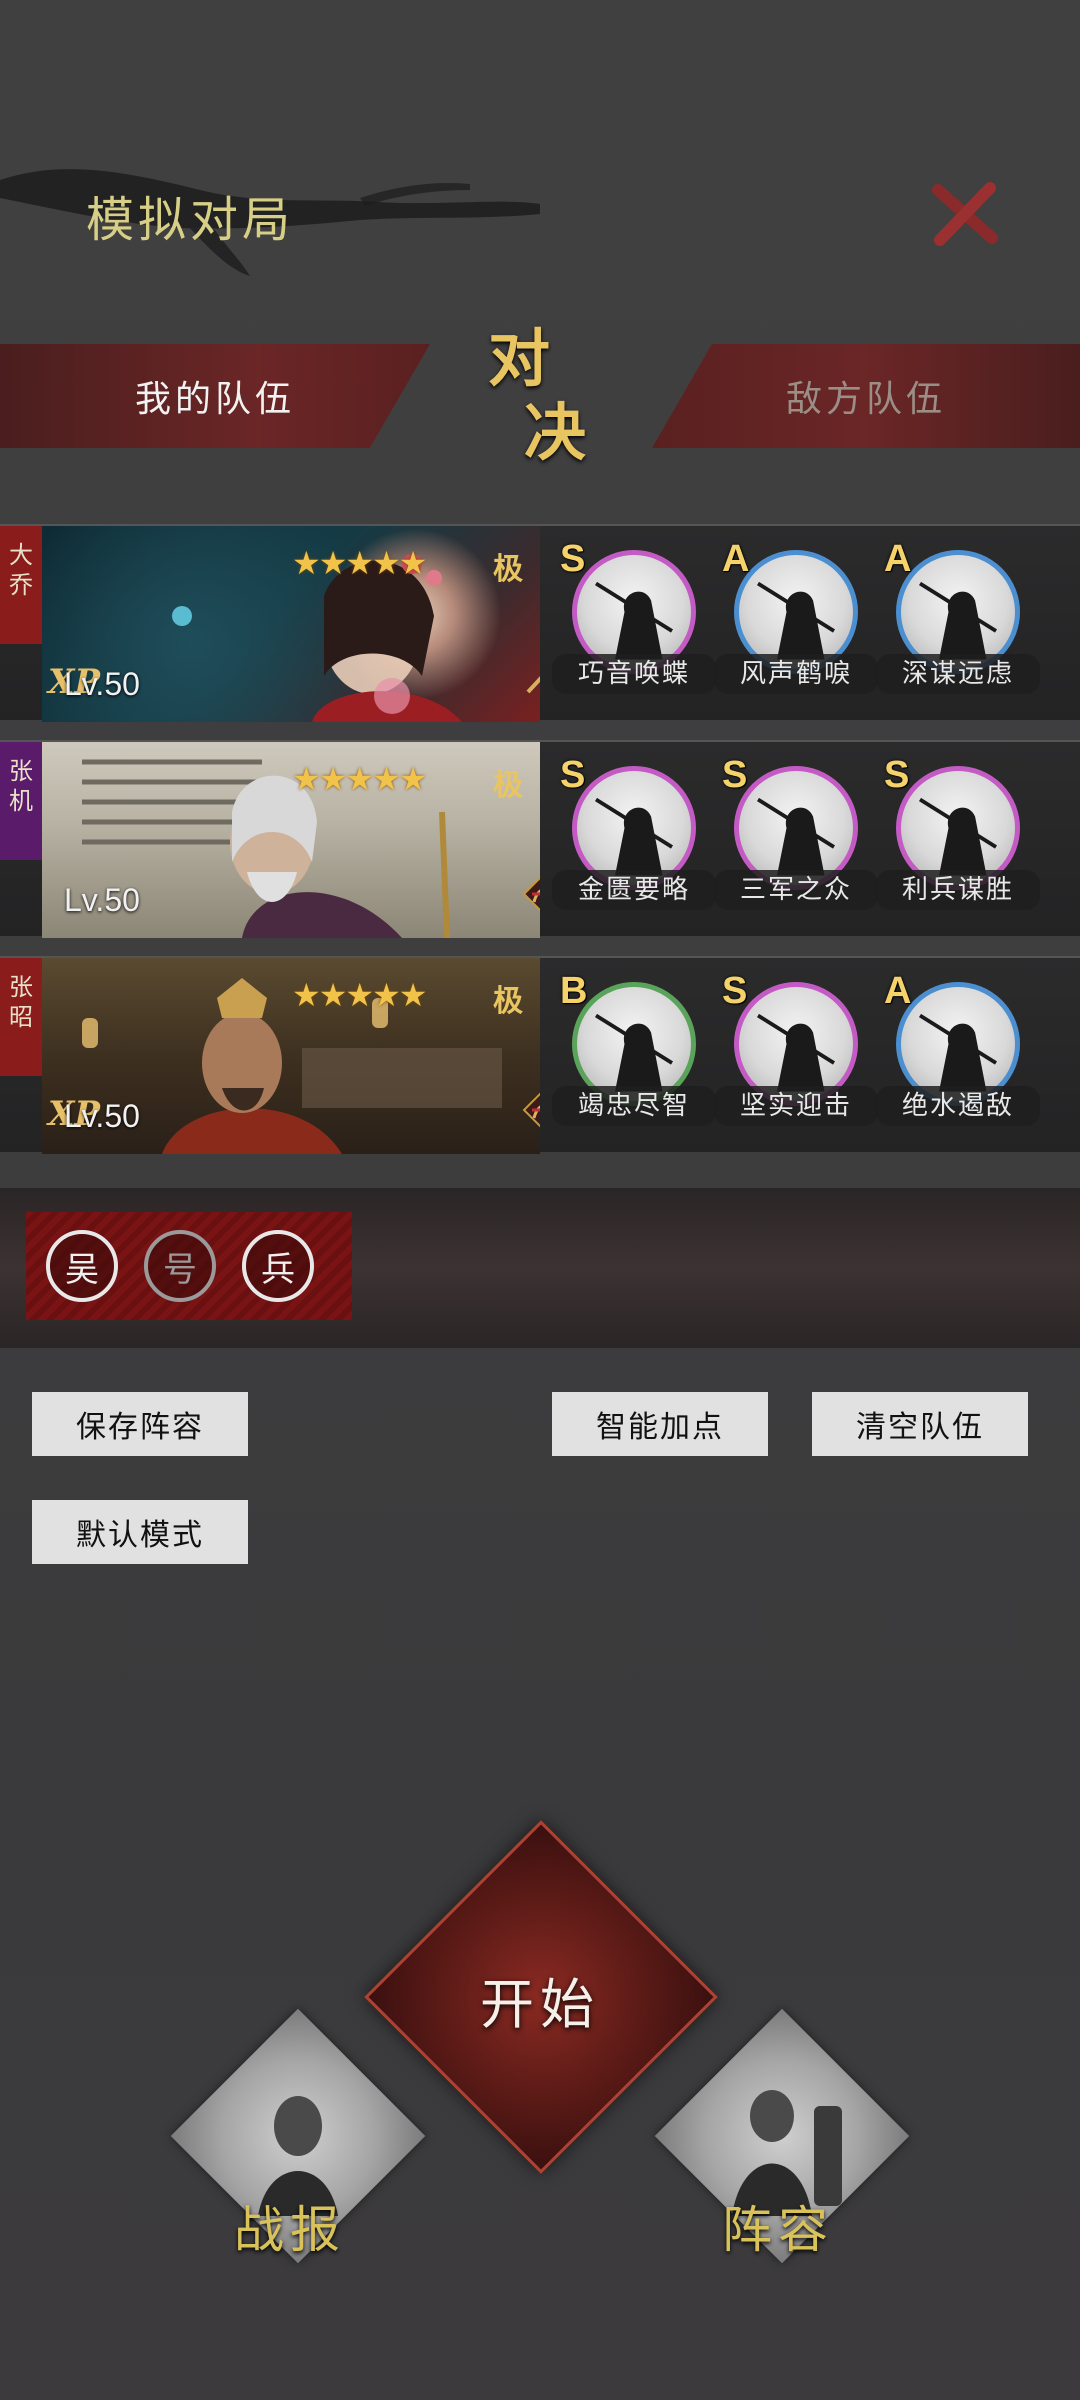  What do you see at coordinates (796, 890) in the screenshot?
I see `skill-name: 三军之众` at bounding box center [796, 890].